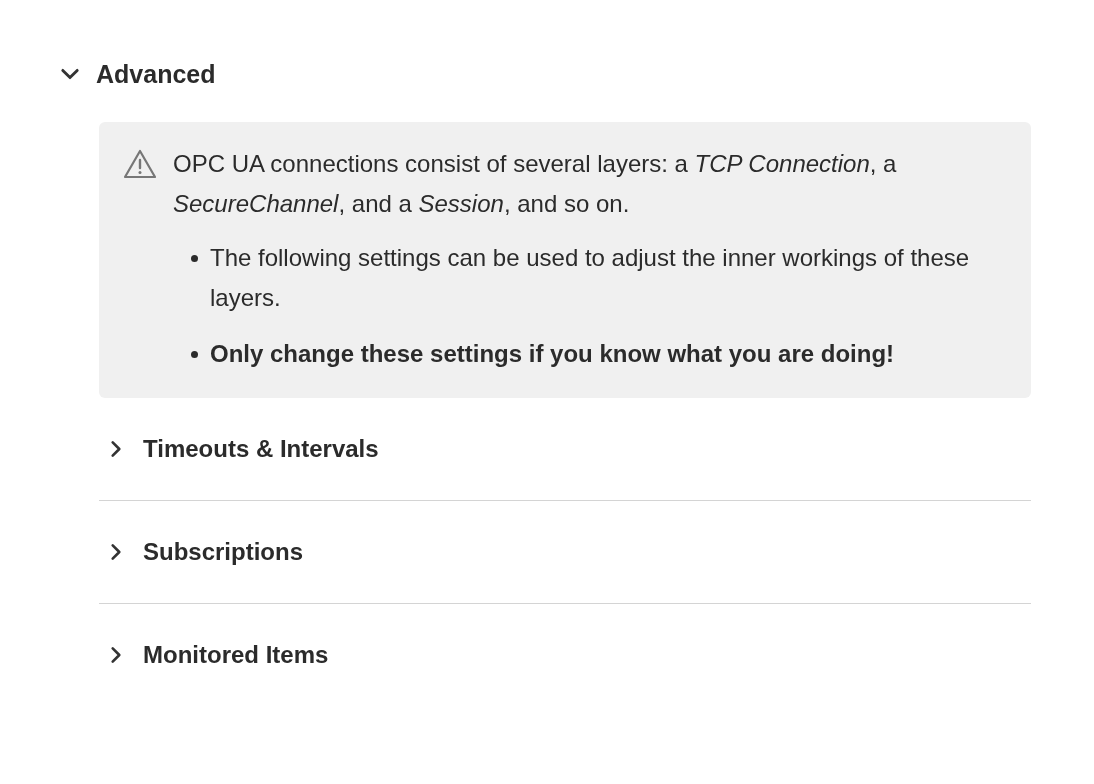  I want to click on bullet-text: Only change these settings if you know what you are doing!, so click(552, 354).